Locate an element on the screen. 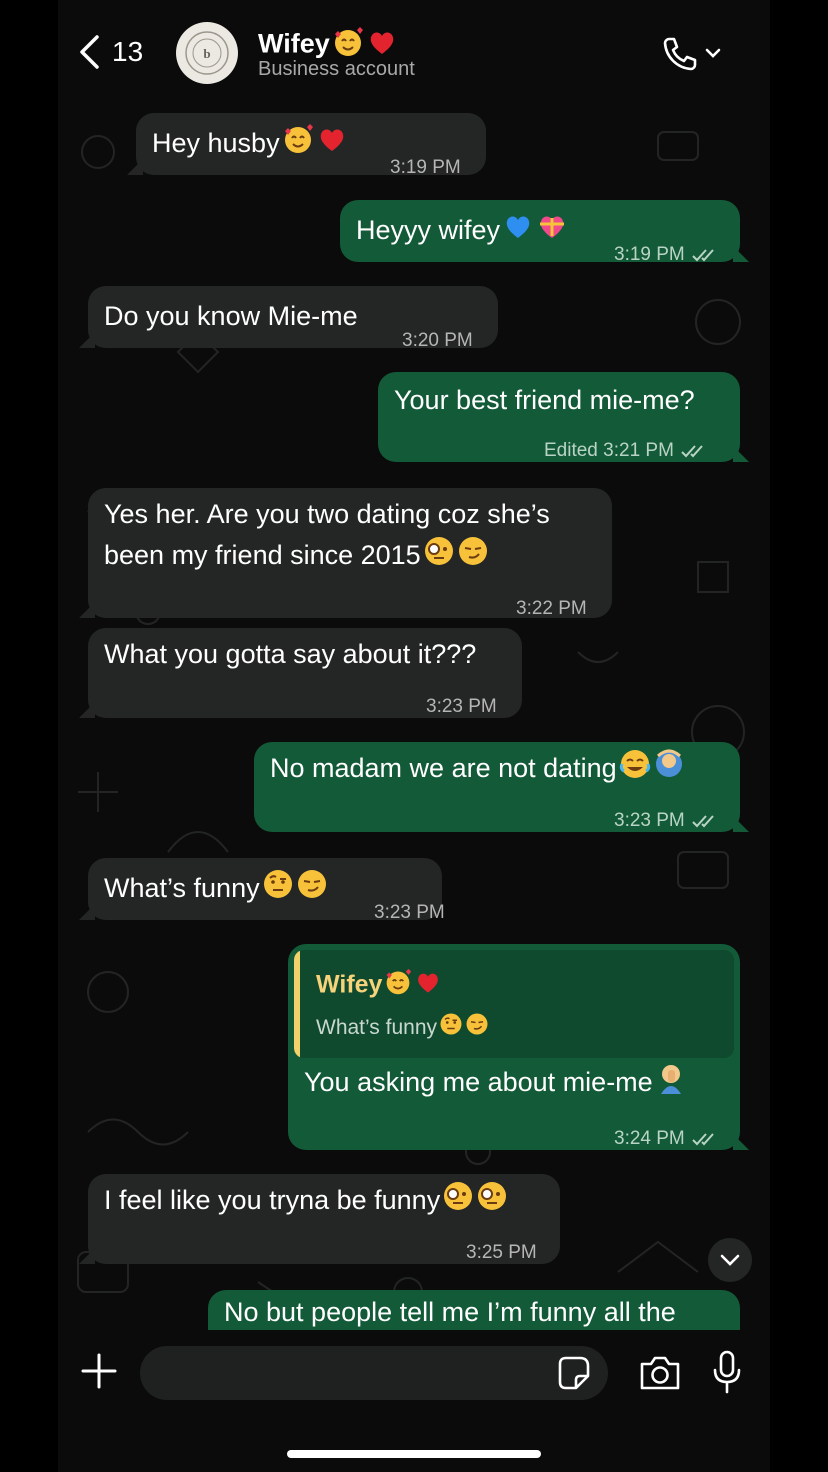 This screenshot has height=1472, width=828. back-button: 13 is located at coordinates (123, 52).